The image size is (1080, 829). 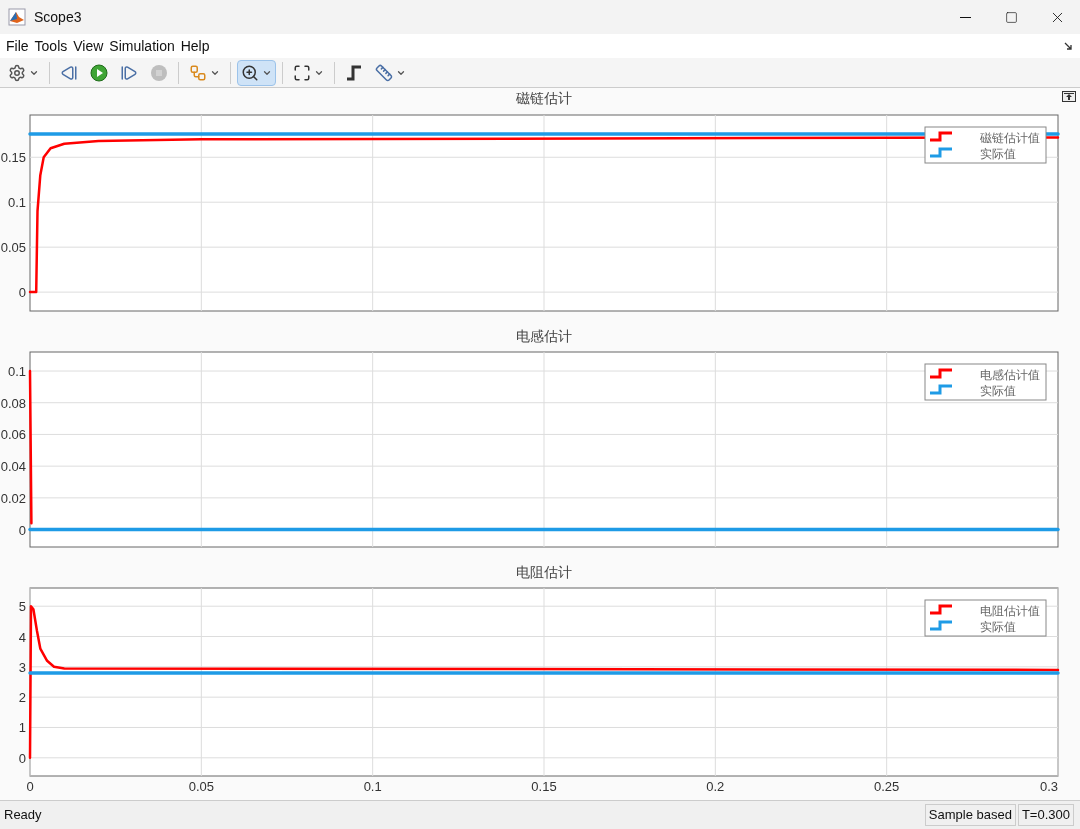 What do you see at coordinates (142, 46) in the screenshot?
I see `menu-item: Simulation` at bounding box center [142, 46].